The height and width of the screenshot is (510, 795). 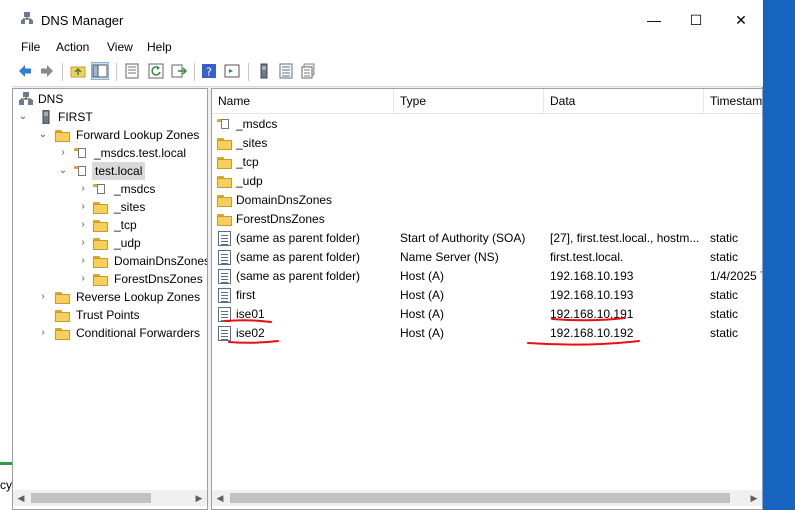 What do you see at coordinates (30, 47) in the screenshot?
I see `menu-file: File` at bounding box center [30, 47].